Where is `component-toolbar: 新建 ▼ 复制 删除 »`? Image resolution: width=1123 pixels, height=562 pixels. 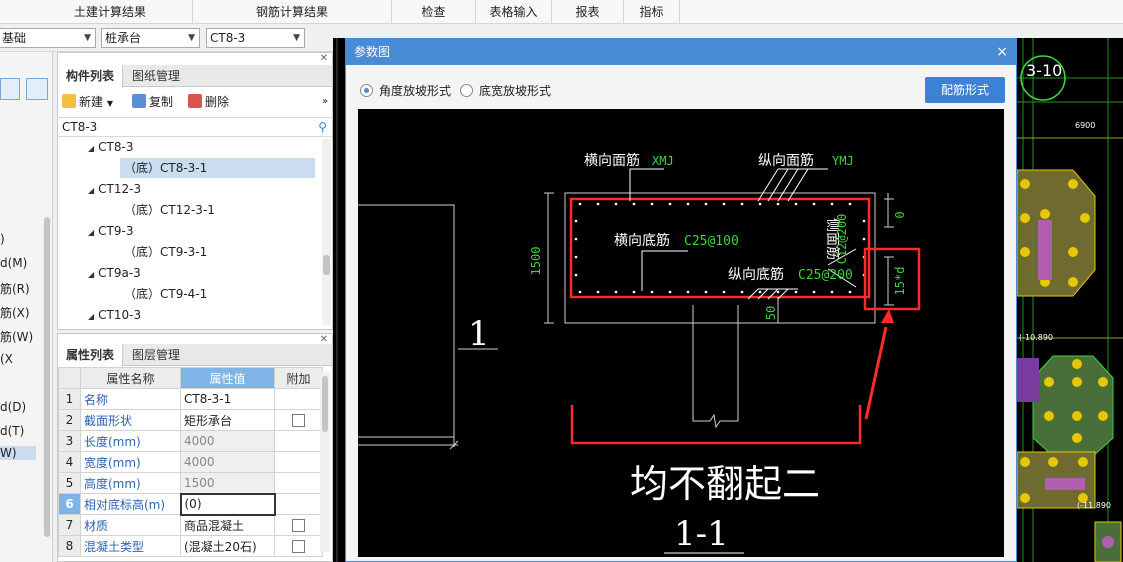 component-toolbar: 新建 ▼ 复制 删除 » is located at coordinates (195, 102).